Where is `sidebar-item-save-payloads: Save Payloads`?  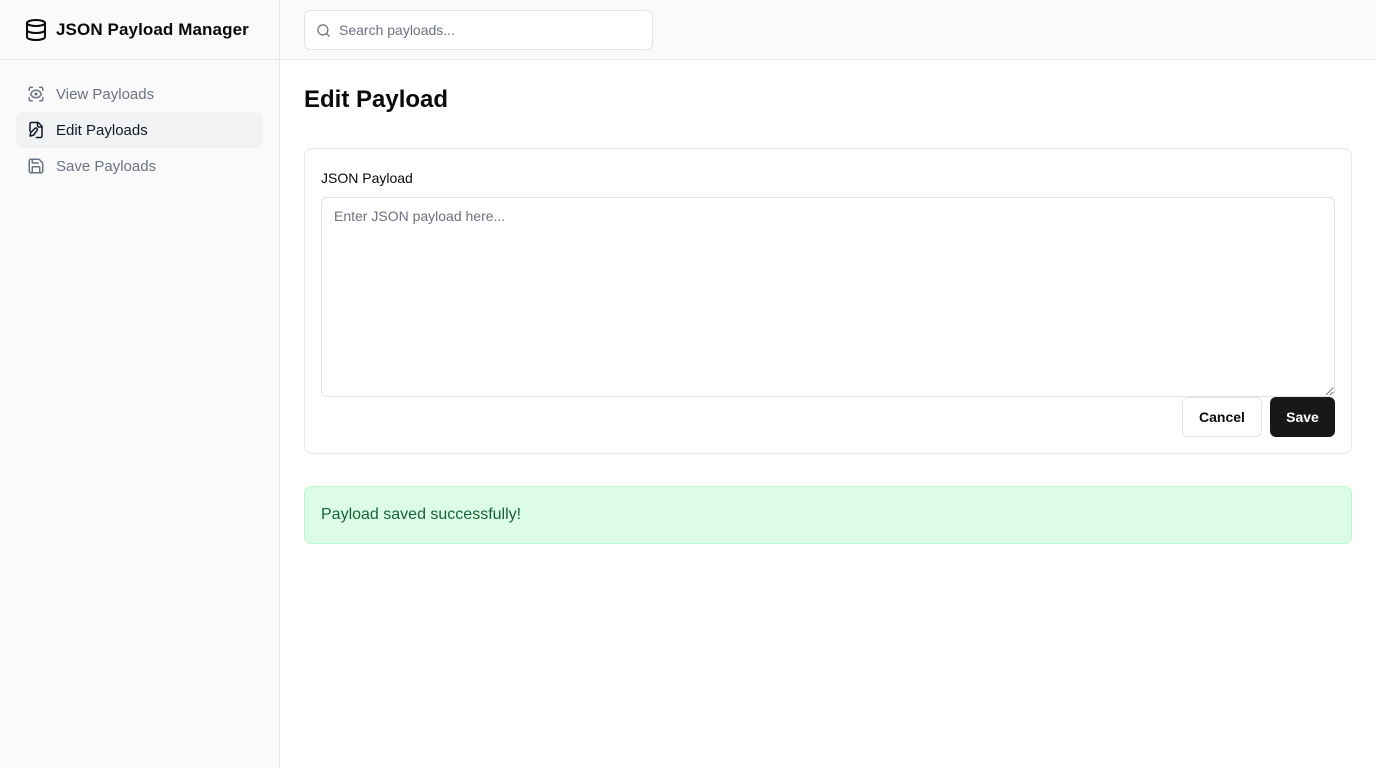
sidebar-item-save-payloads: Save Payloads is located at coordinates (139, 166).